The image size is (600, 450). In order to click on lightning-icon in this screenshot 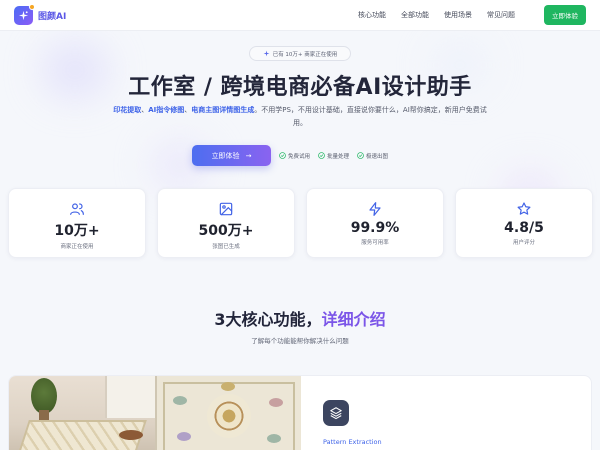, I will do `click(375, 209)`.